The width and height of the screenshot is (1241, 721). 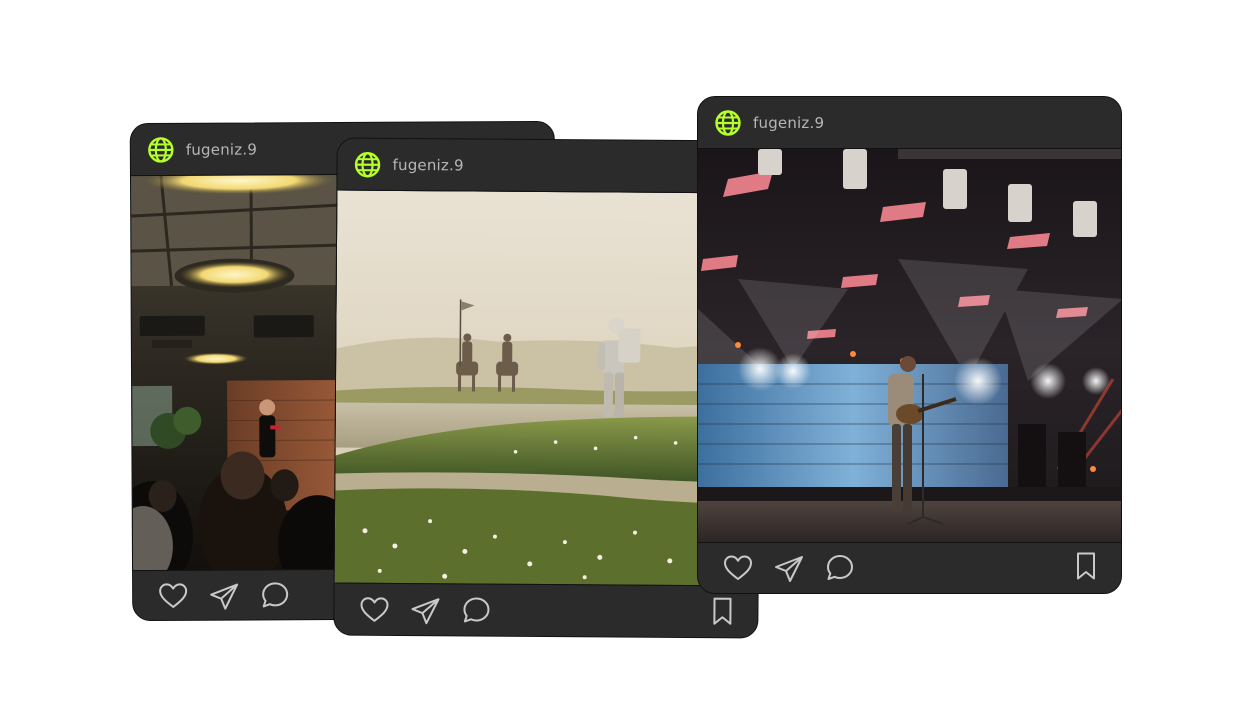 I want to click on post-header: fugeniz.9, so click(x=909, y=123).